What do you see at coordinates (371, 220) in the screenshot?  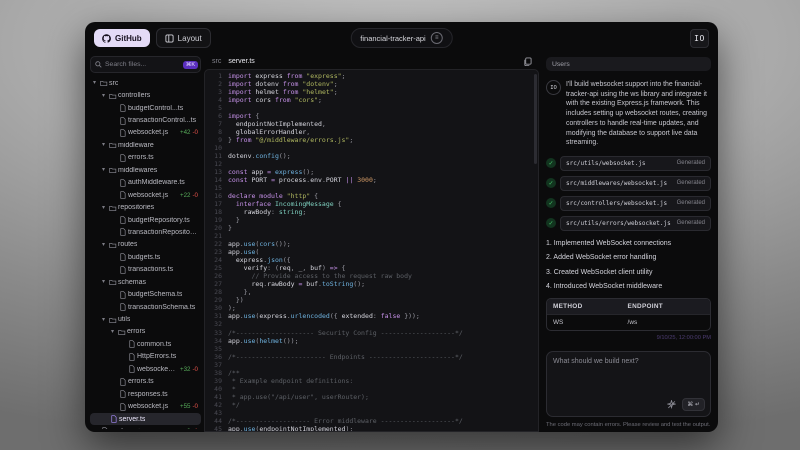 I see `code-line: 19 }` at bounding box center [371, 220].